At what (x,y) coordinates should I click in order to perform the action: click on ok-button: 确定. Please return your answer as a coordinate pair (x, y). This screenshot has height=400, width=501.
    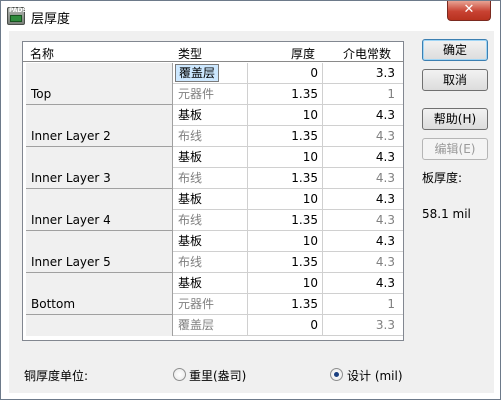
    Looking at the image, I should click on (455, 50).